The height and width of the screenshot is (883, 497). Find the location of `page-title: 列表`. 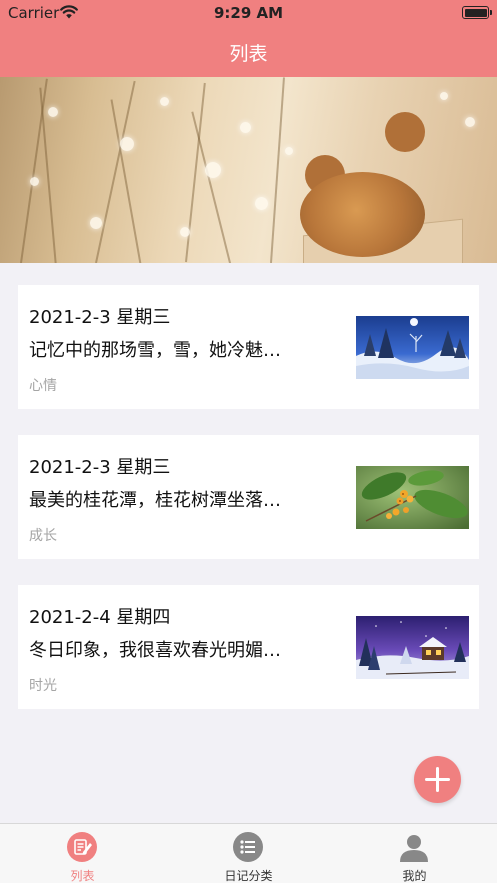

page-title: 列表 is located at coordinates (248, 54).